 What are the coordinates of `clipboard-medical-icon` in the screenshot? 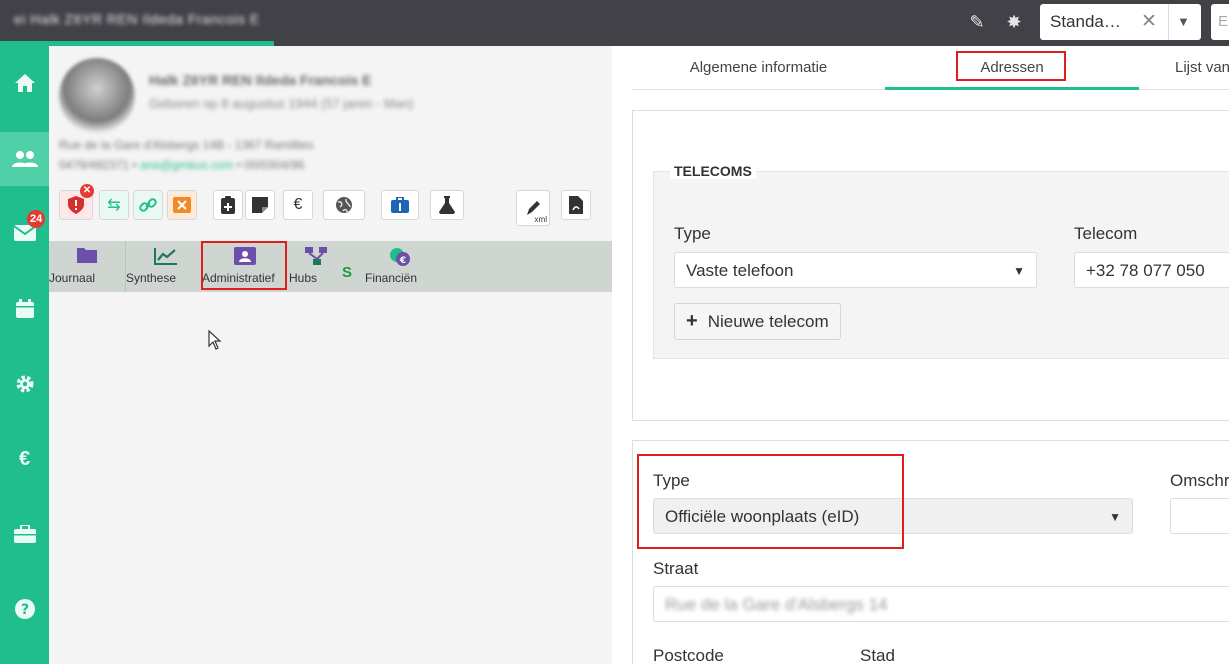 It's located at (228, 205).